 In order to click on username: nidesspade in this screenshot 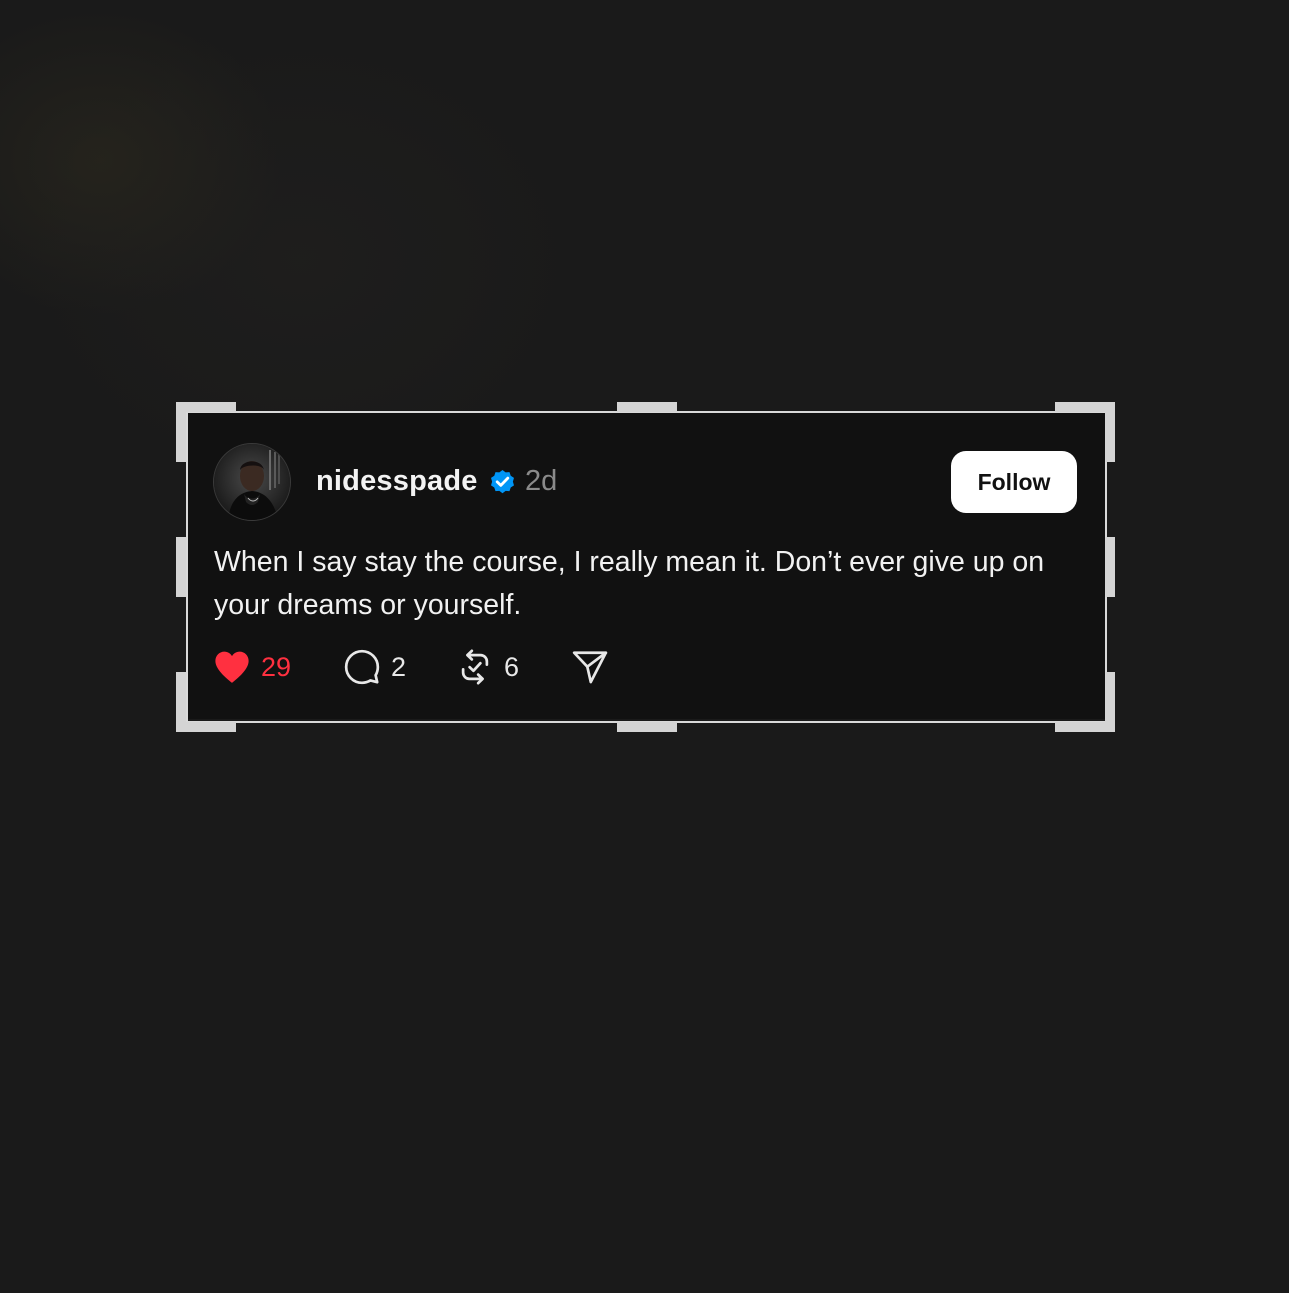, I will do `click(397, 481)`.